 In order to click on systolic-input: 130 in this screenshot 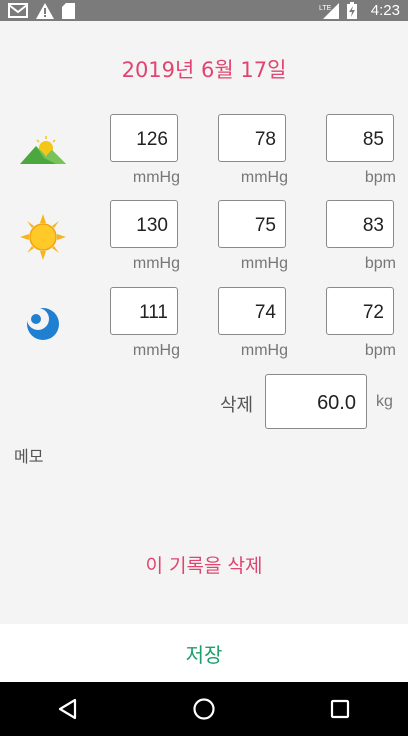, I will do `click(144, 224)`.